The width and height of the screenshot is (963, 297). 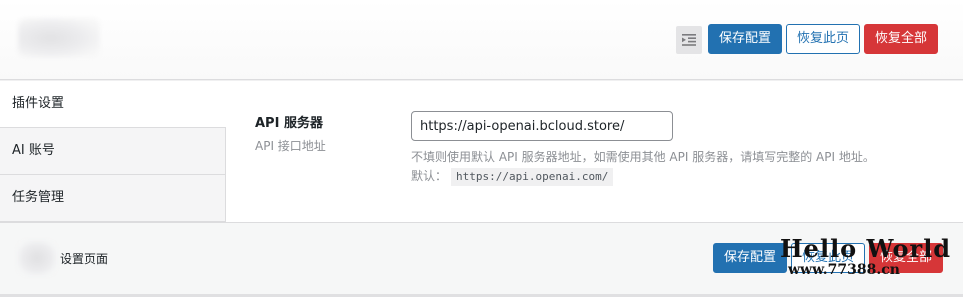 I want to click on nav-item-task-management: 任务管理, so click(x=112, y=198).